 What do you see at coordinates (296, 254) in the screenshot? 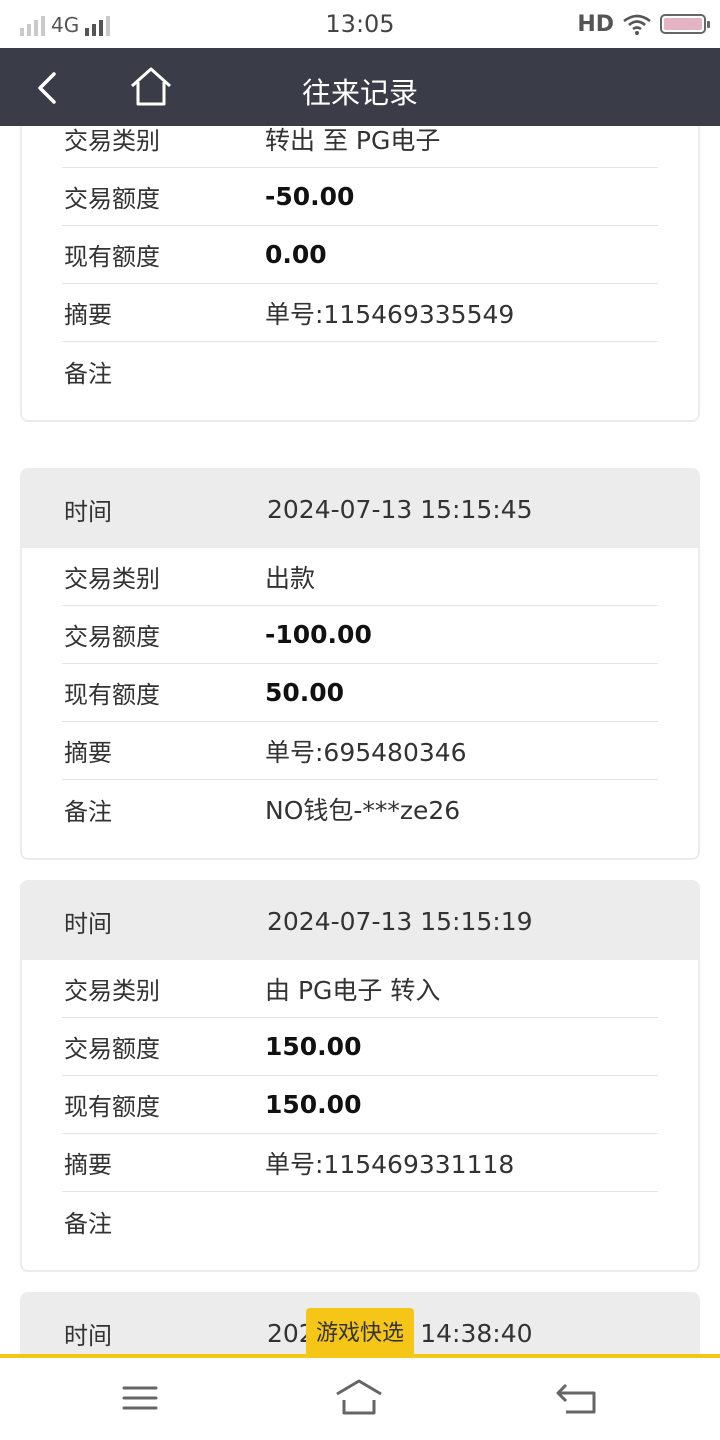
I see `current-balance: 0.00` at bounding box center [296, 254].